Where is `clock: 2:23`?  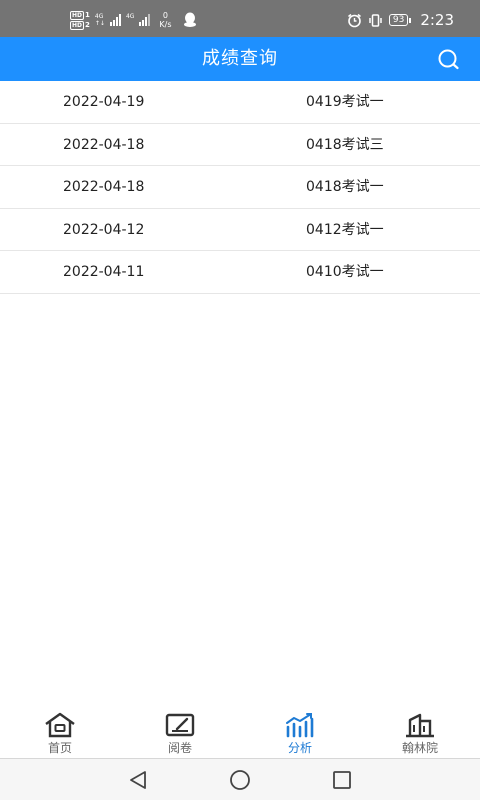
clock: 2:23 is located at coordinates (437, 20).